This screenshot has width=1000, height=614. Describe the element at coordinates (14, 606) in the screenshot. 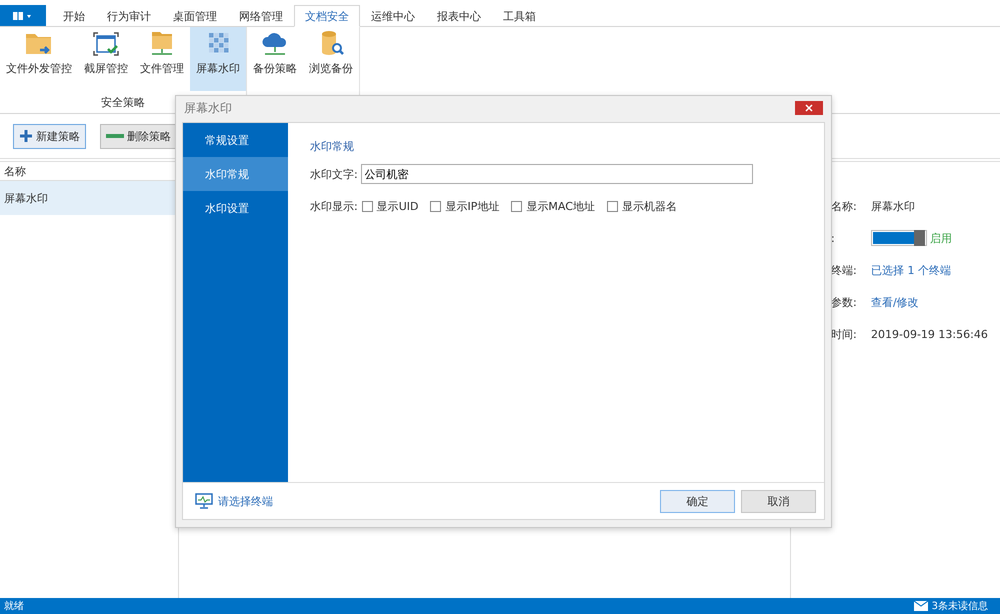

I see `status-text: 就绪` at that location.